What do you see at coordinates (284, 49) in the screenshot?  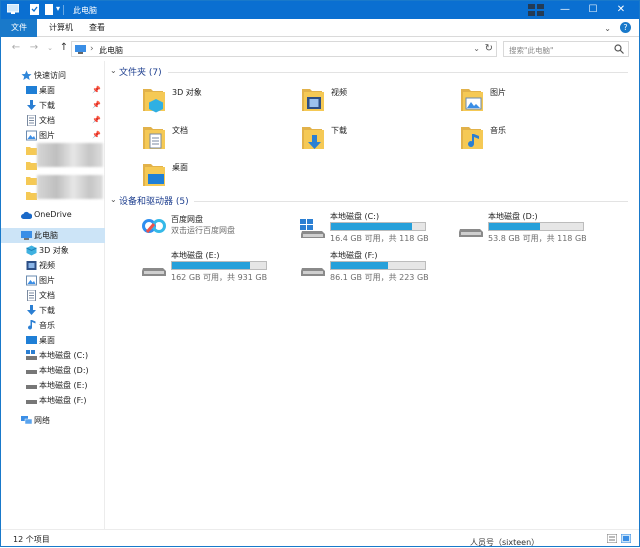 I see `address-bar: › 此电脑 ⌄ ↻` at bounding box center [284, 49].